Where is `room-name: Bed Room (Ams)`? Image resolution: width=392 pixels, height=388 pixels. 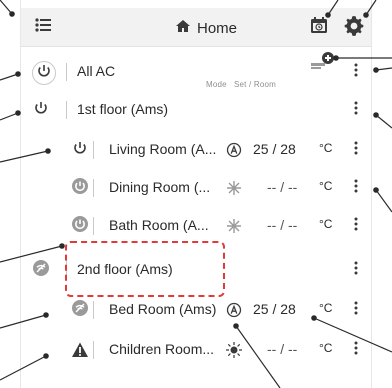
room-name: Bed Room (Ams) is located at coordinates (163, 309).